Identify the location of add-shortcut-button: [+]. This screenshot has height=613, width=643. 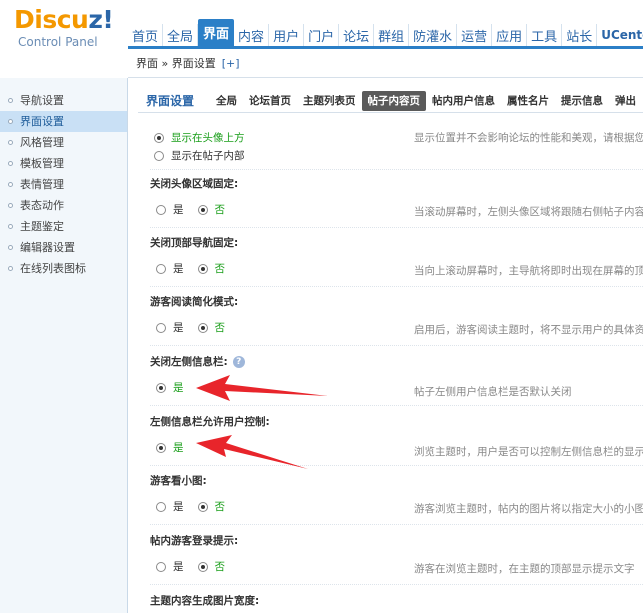
(231, 63).